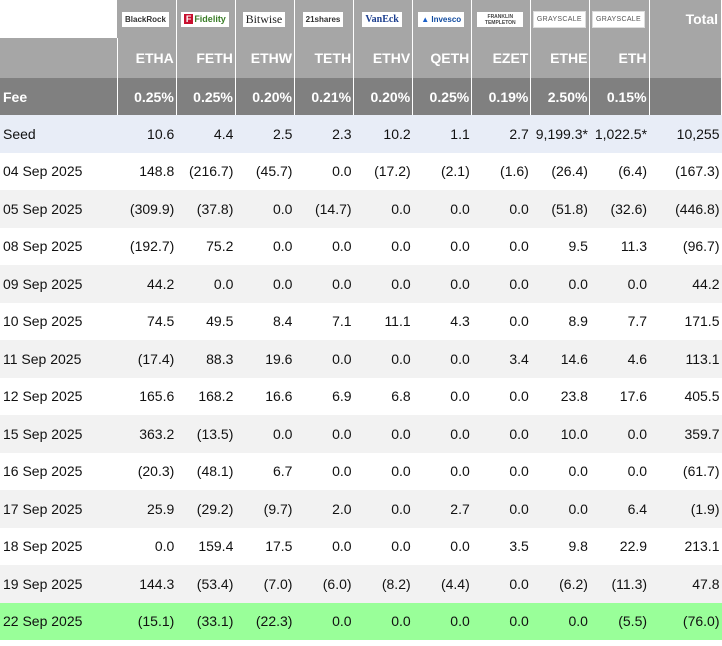  I want to click on fee-cell: 0.15%, so click(619, 96).